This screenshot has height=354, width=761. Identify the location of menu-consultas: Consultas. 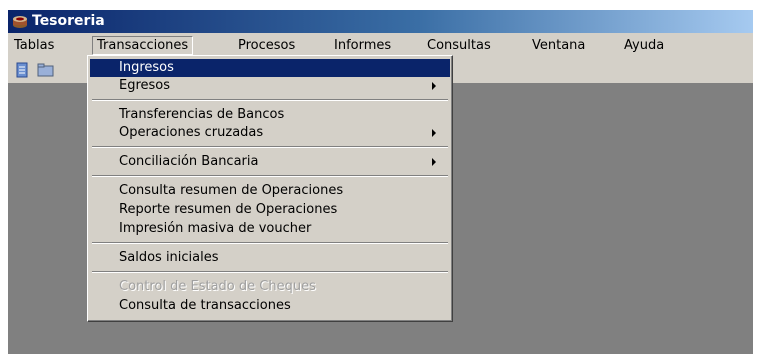
(459, 45).